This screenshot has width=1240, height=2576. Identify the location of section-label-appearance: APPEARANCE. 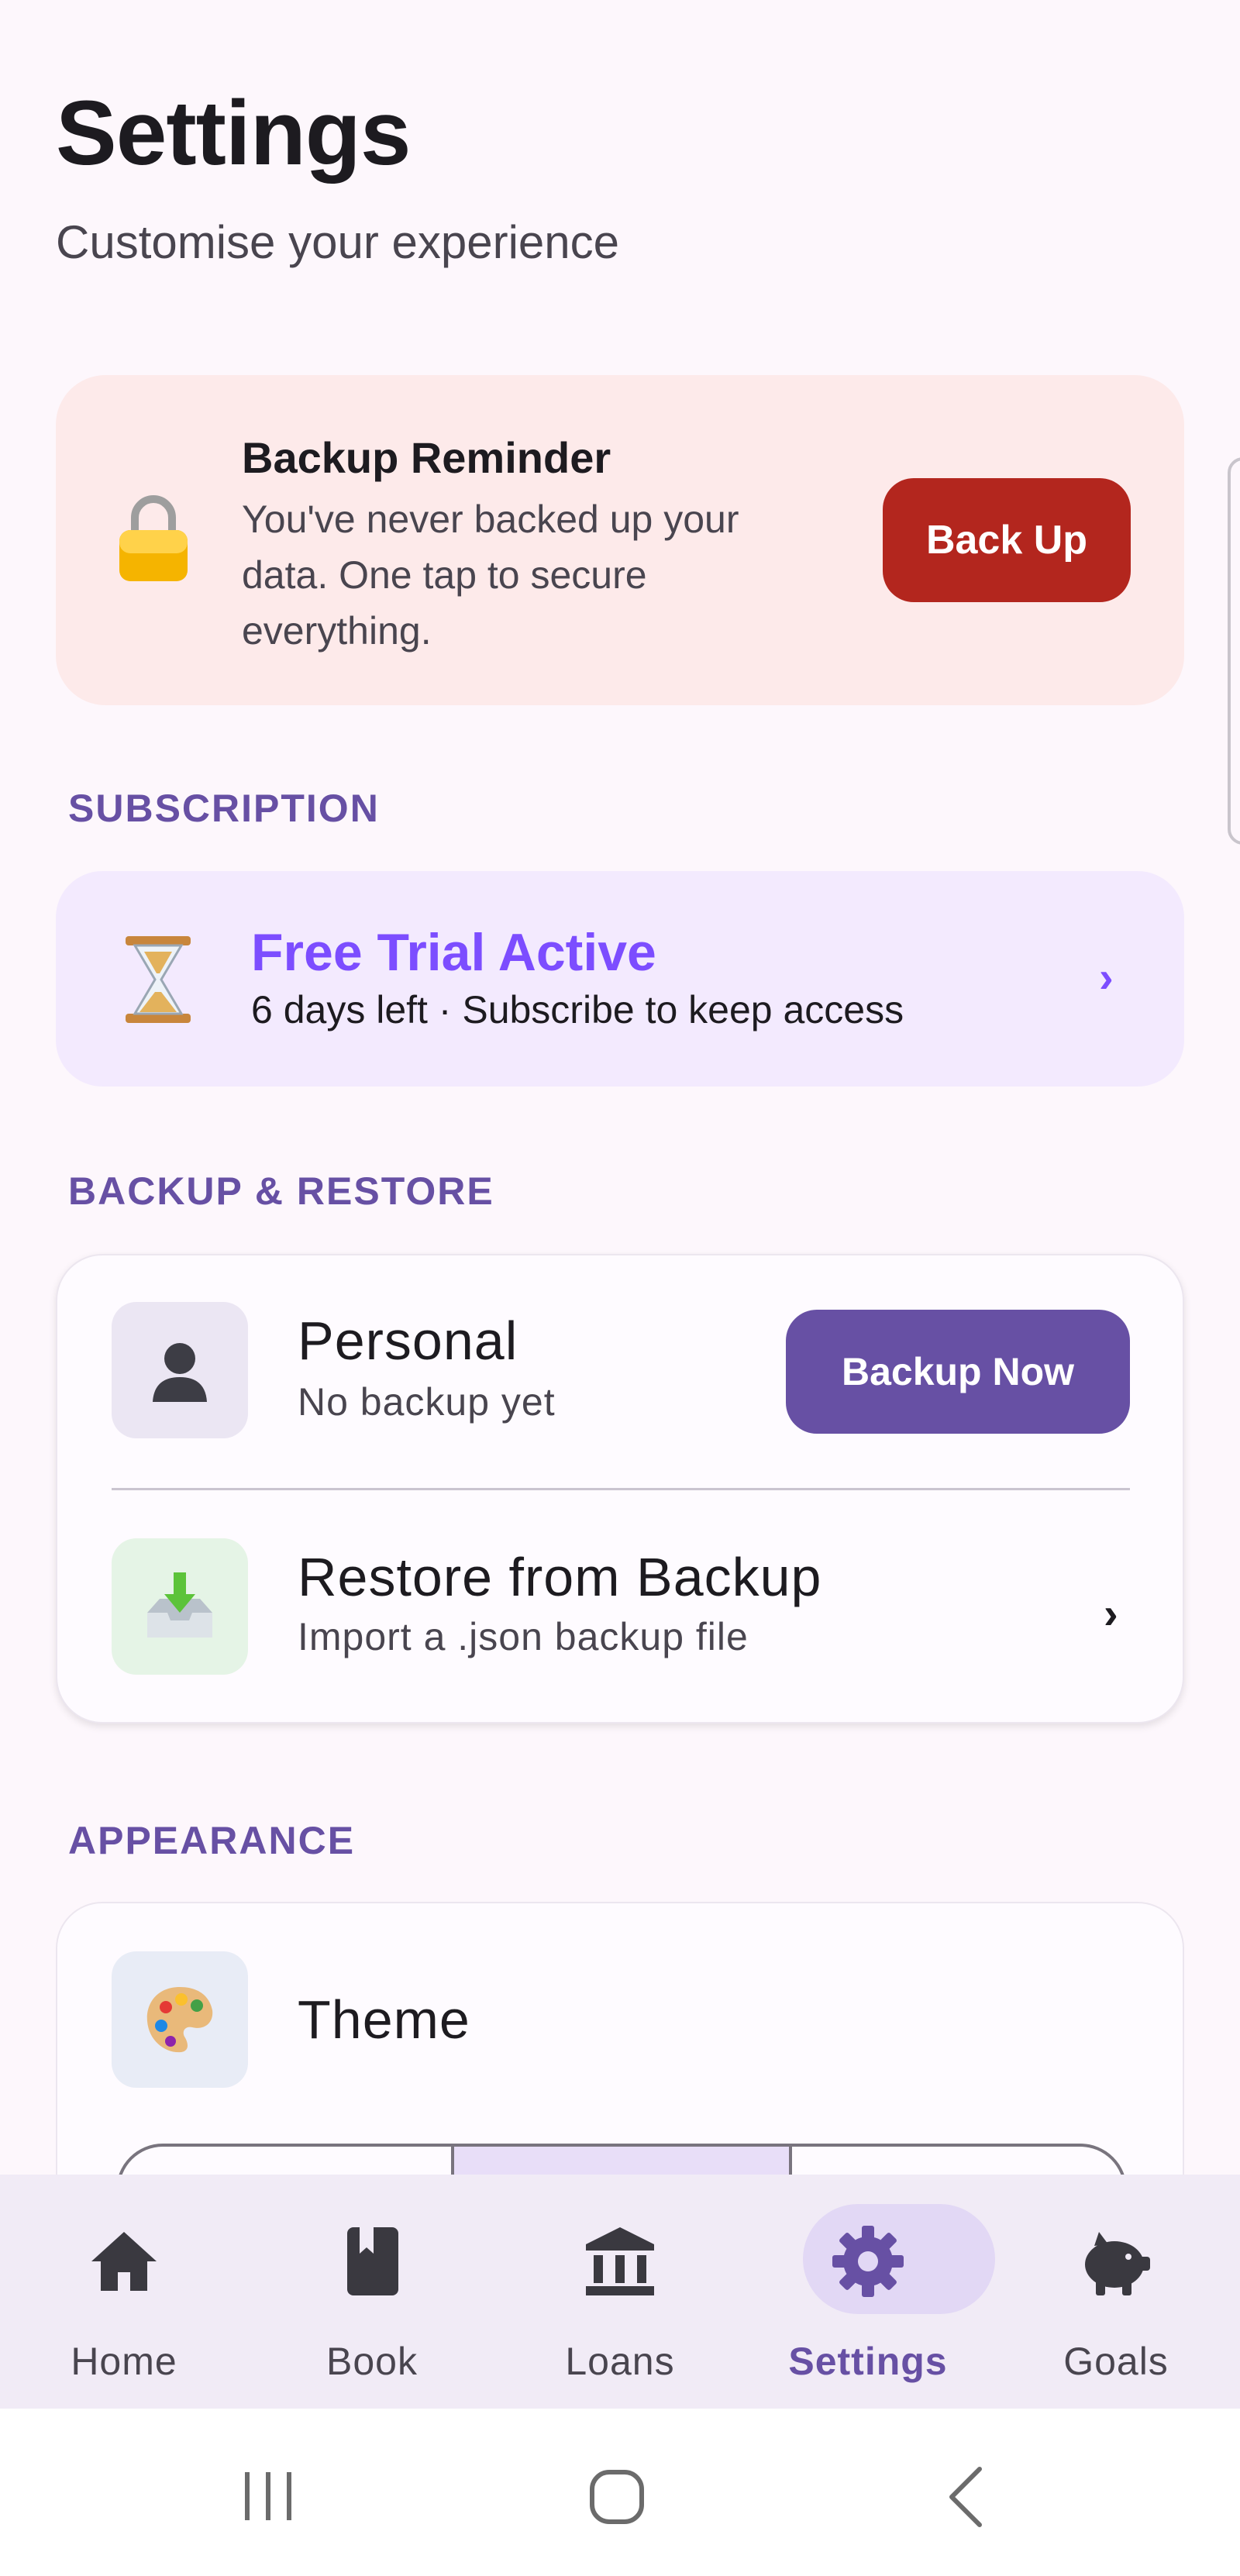
(212, 1840).